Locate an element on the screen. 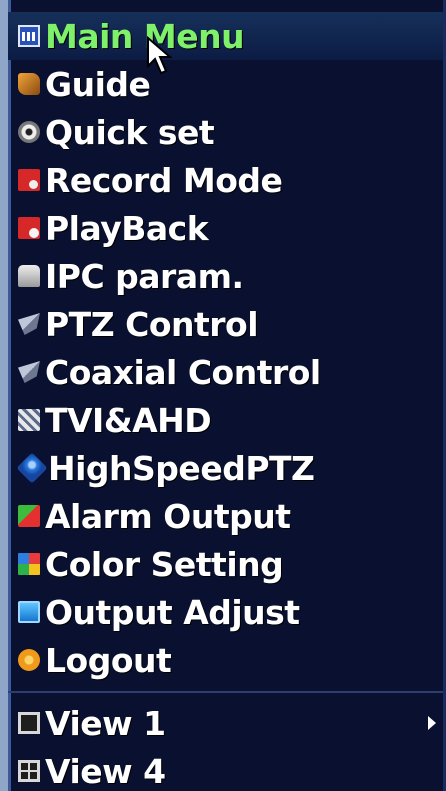  menu-item-logout: Logout is located at coordinates (95, 660).